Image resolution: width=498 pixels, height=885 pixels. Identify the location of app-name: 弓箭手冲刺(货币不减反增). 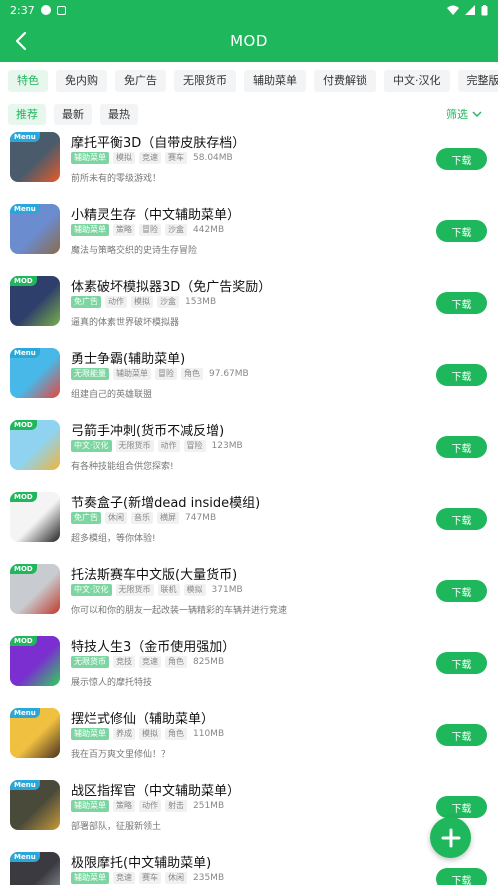
(147, 429).